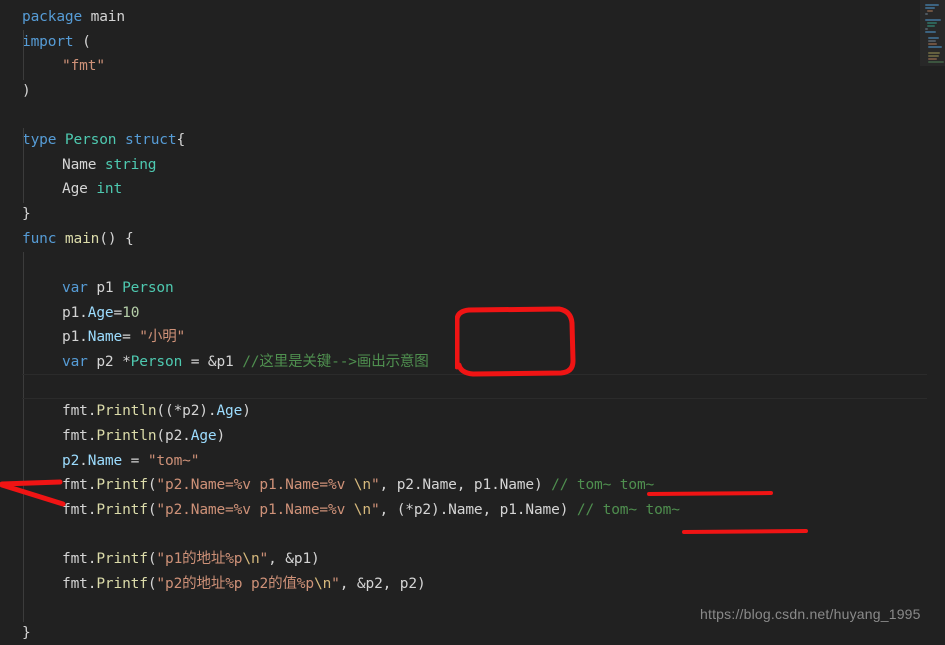  I want to click on indent-guide-import, so click(23, 55).